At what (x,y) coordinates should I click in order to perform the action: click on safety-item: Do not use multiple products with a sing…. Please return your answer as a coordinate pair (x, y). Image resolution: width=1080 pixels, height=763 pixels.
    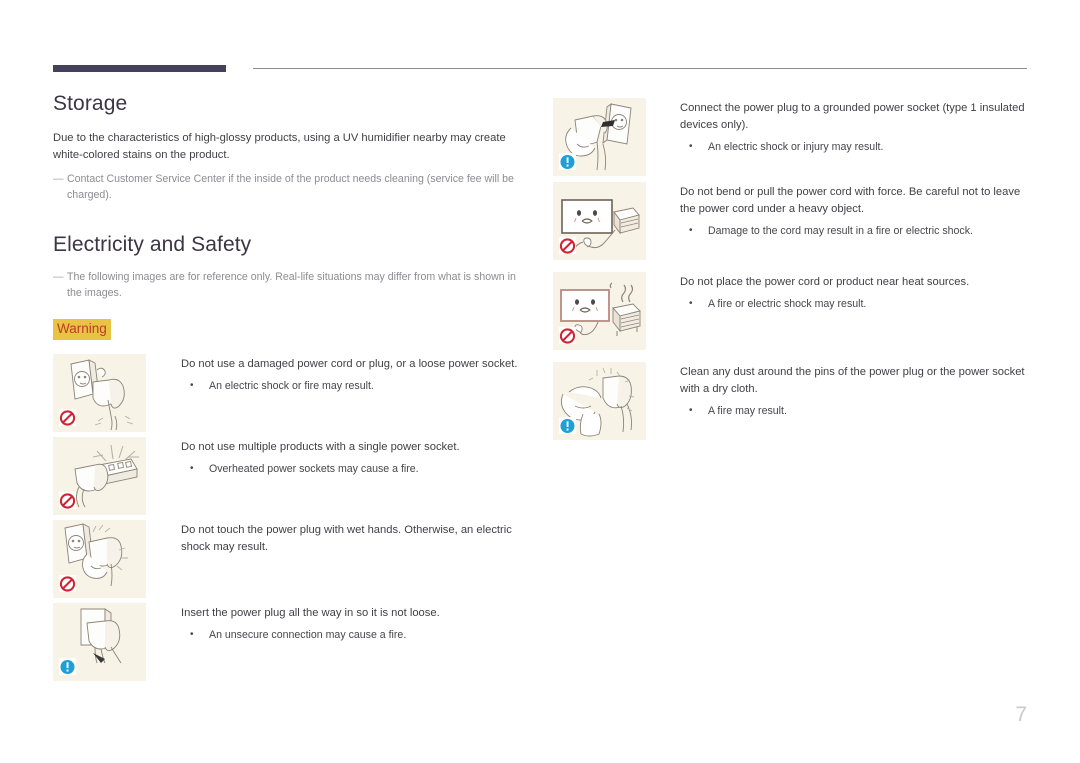
    Looking at the image, I should click on (293, 476).